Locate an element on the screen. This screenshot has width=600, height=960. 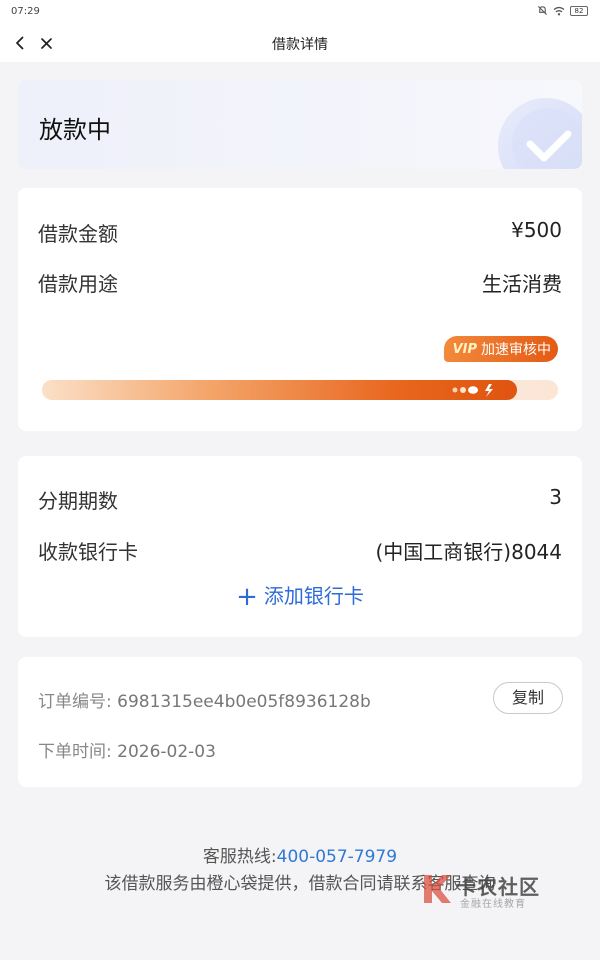
watermark-logo: 卡农社区 金融在线教育 is located at coordinates (482, 890).